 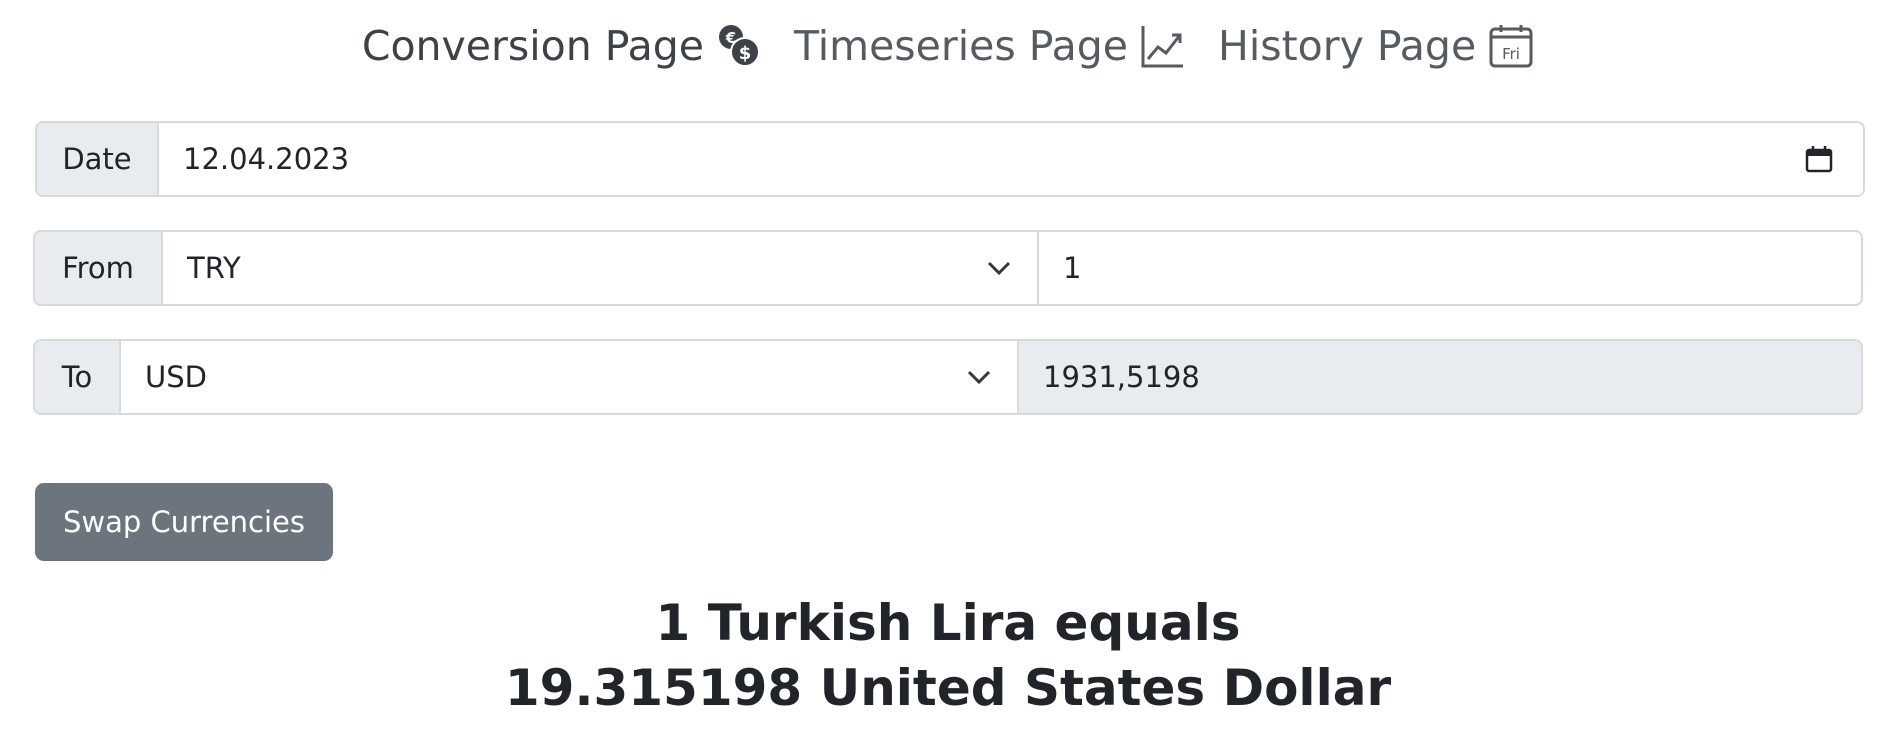 I want to click on from-input-group: From TRY 1, so click(x=948, y=268).